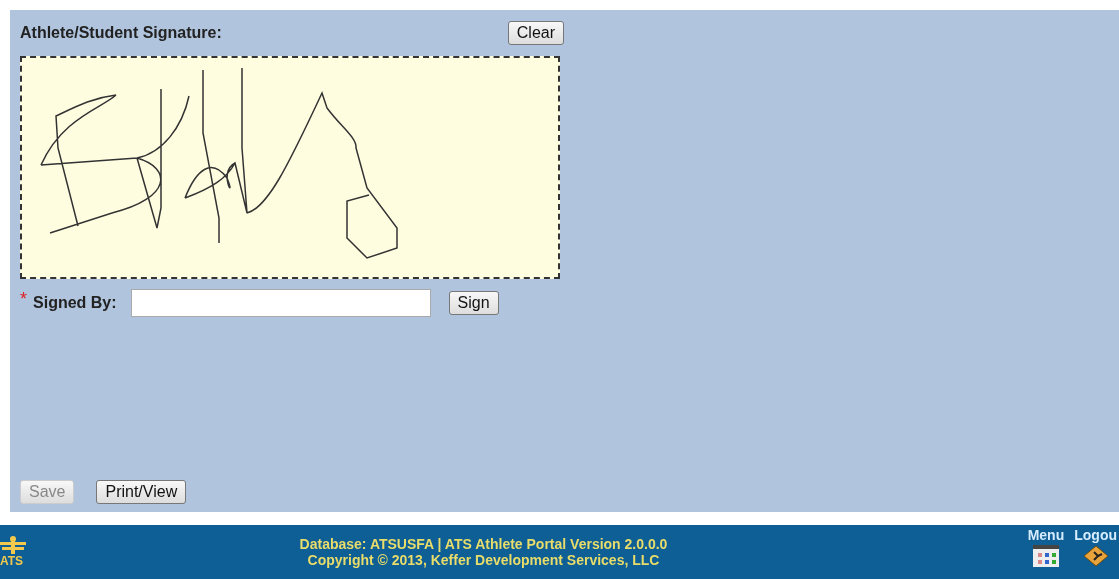 The image size is (1119, 579). What do you see at coordinates (1095, 547) in the screenshot?
I see `logout-link: Logou` at bounding box center [1095, 547].